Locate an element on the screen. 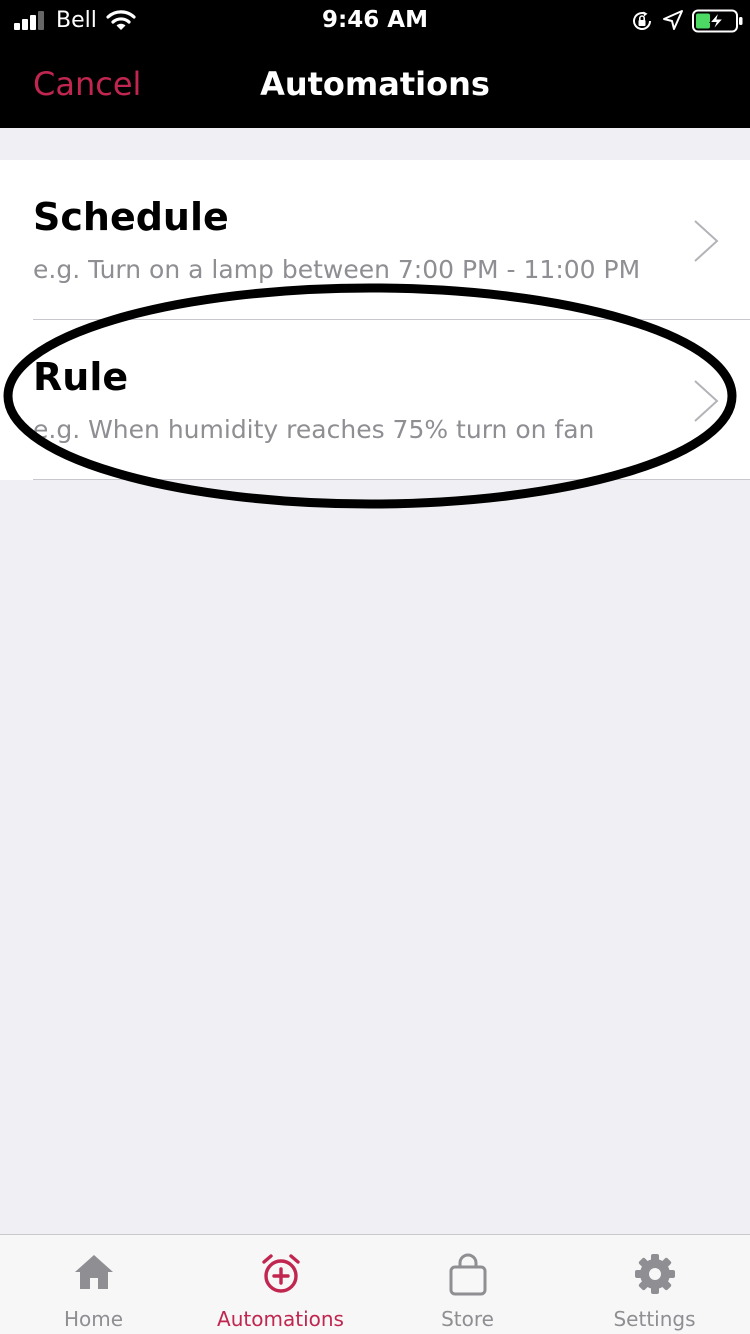 The height and width of the screenshot is (1334, 750). page-title: Automations is located at coordinates (375, 84).